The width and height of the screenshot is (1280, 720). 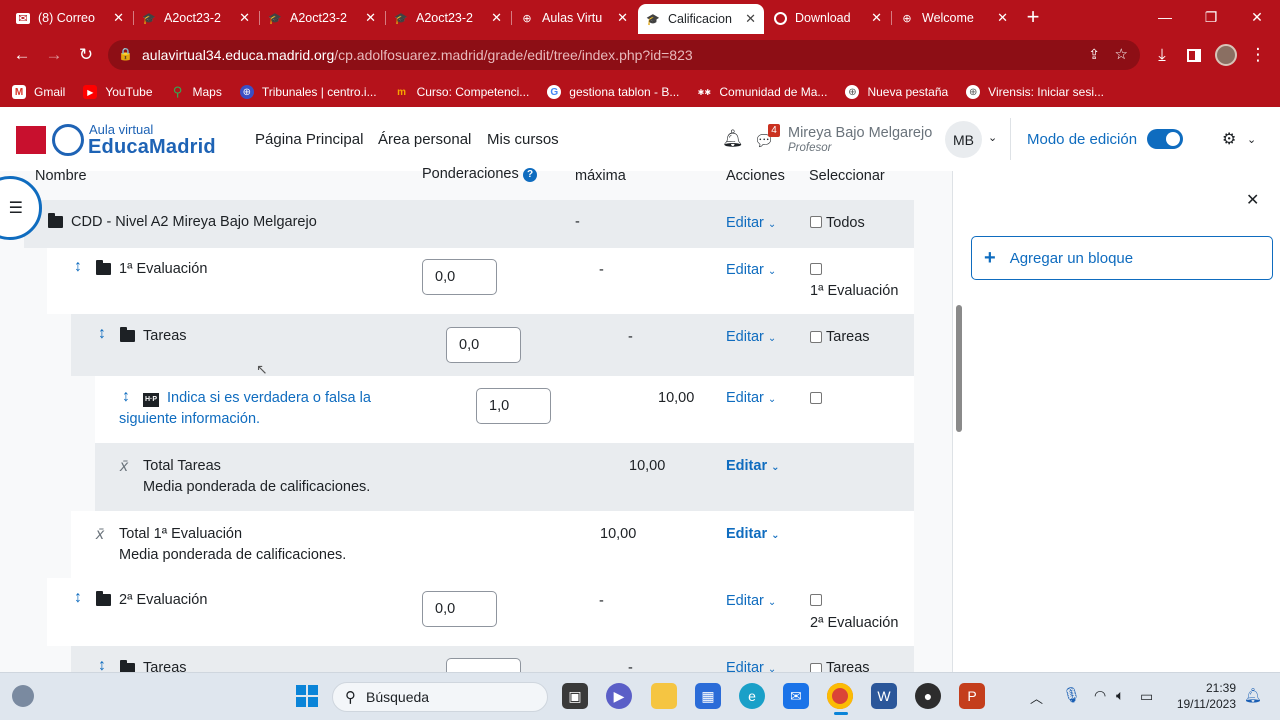 What do you see at coordinates (1165, 139) in the screenshot?
I see `edit-mode-toggle` at bounding box center [1165, 139].